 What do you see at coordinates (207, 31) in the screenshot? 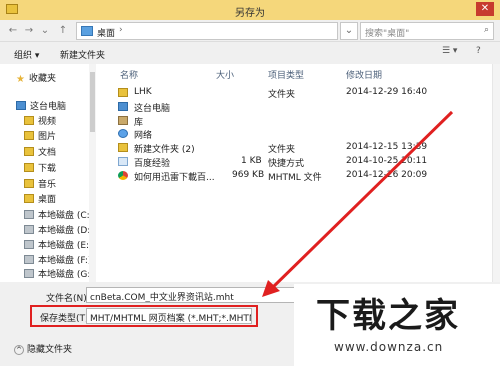
I see `breadcrumb: 桌面 ›` at bounding box center [207, 31].